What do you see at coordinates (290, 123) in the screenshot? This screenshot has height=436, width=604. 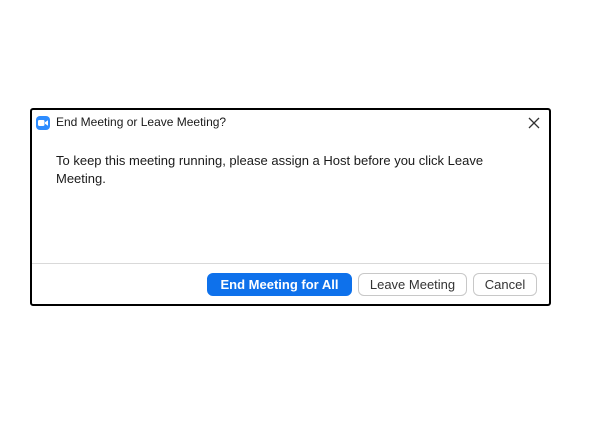 I see `dialog-titlebar: End Meeting or Leave Meeting?` at bounding box center [290, 123].